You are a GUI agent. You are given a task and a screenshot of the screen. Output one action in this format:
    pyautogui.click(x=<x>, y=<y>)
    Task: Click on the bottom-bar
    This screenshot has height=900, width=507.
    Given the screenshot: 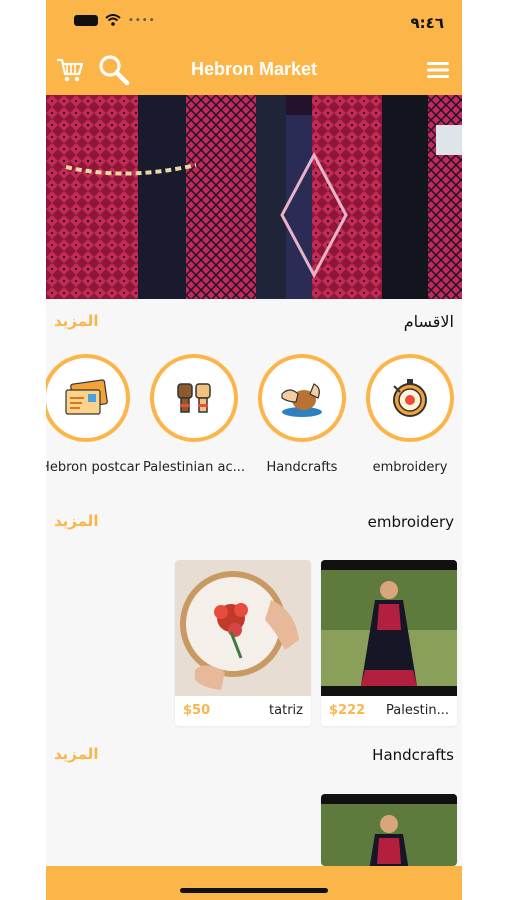 What is the action you would take?
    pyautogui.click(x=254, y=883)
    